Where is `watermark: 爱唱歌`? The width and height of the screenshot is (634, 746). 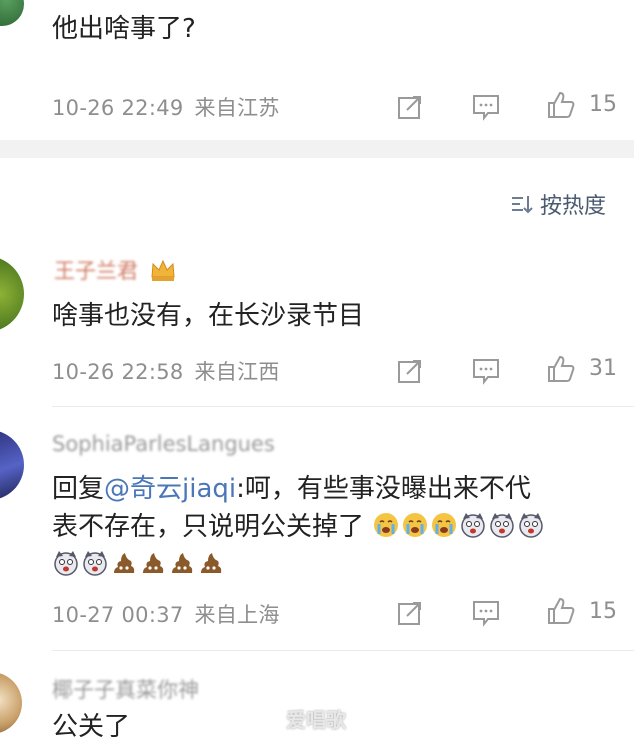 watermark: 爱唱歌 is located at coordinates (316, 720).